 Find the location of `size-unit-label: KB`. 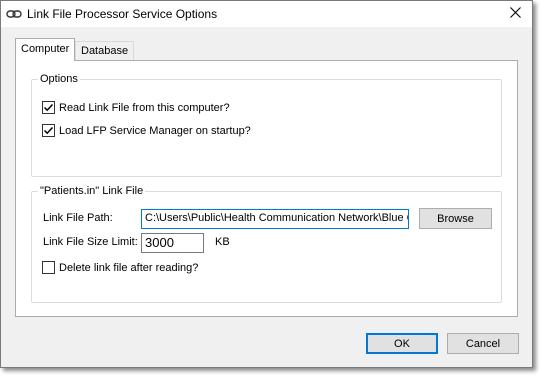

size-unit-label: KB is located at coordinates (222, 242).